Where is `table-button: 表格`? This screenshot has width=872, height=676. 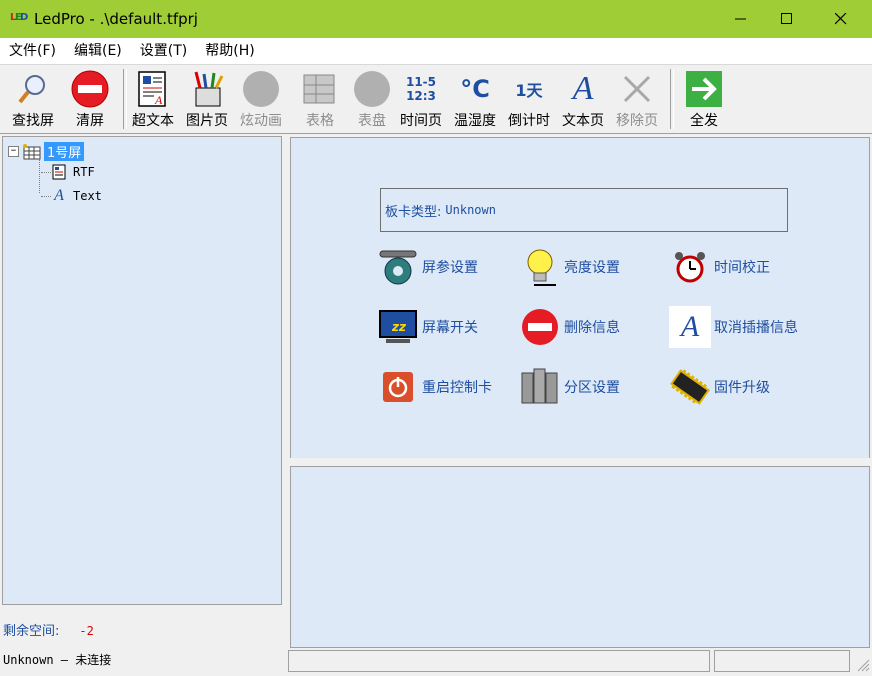 table-button: 表格 is located at coordinates (320, 100).